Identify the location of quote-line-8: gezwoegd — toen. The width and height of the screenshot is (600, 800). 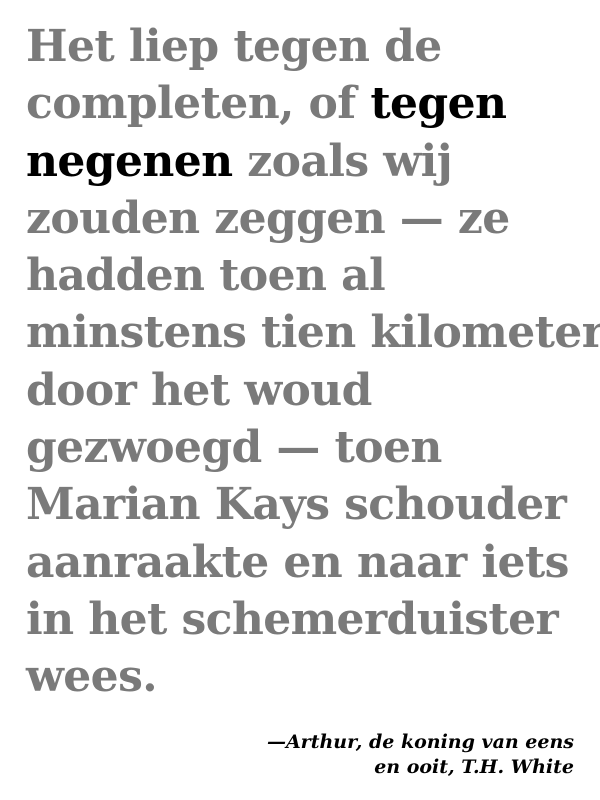
(234, 448).